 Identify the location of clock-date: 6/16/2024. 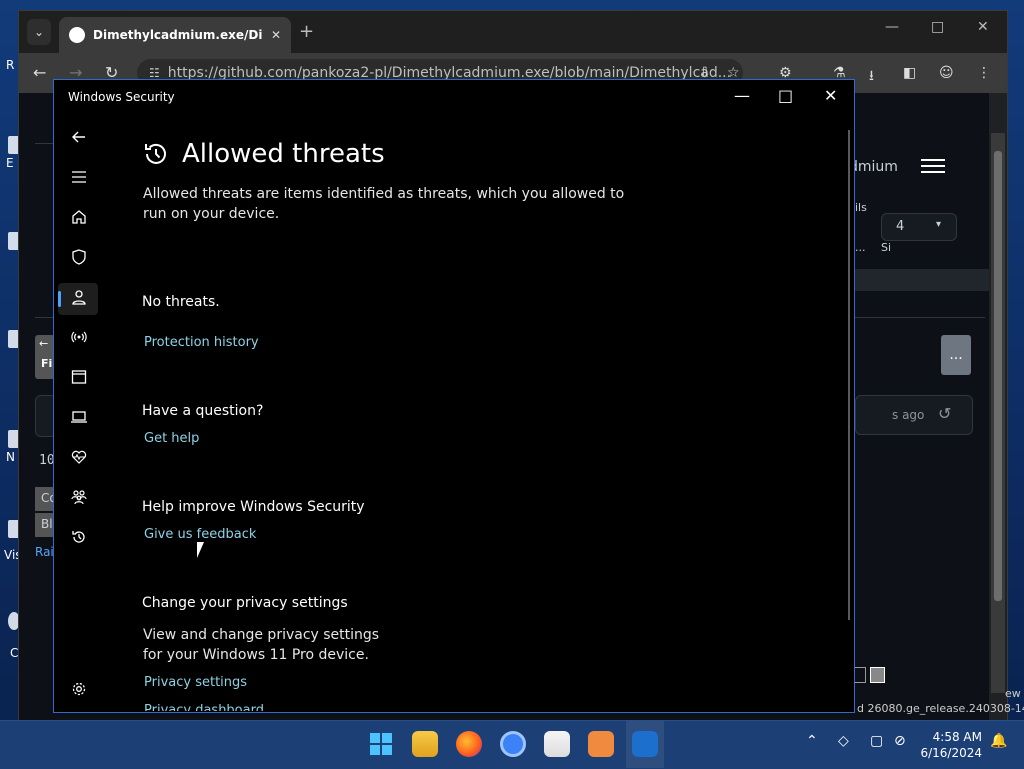
(951, 753).